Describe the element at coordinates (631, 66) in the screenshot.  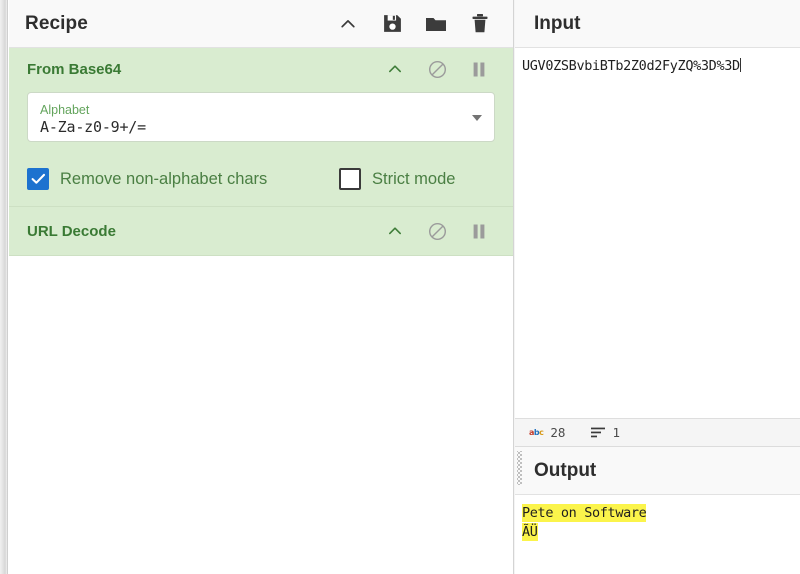
I see `input-value: UGV0ZSBvbiBTb2Z0d2FyZQ%3D%3D` at that location.